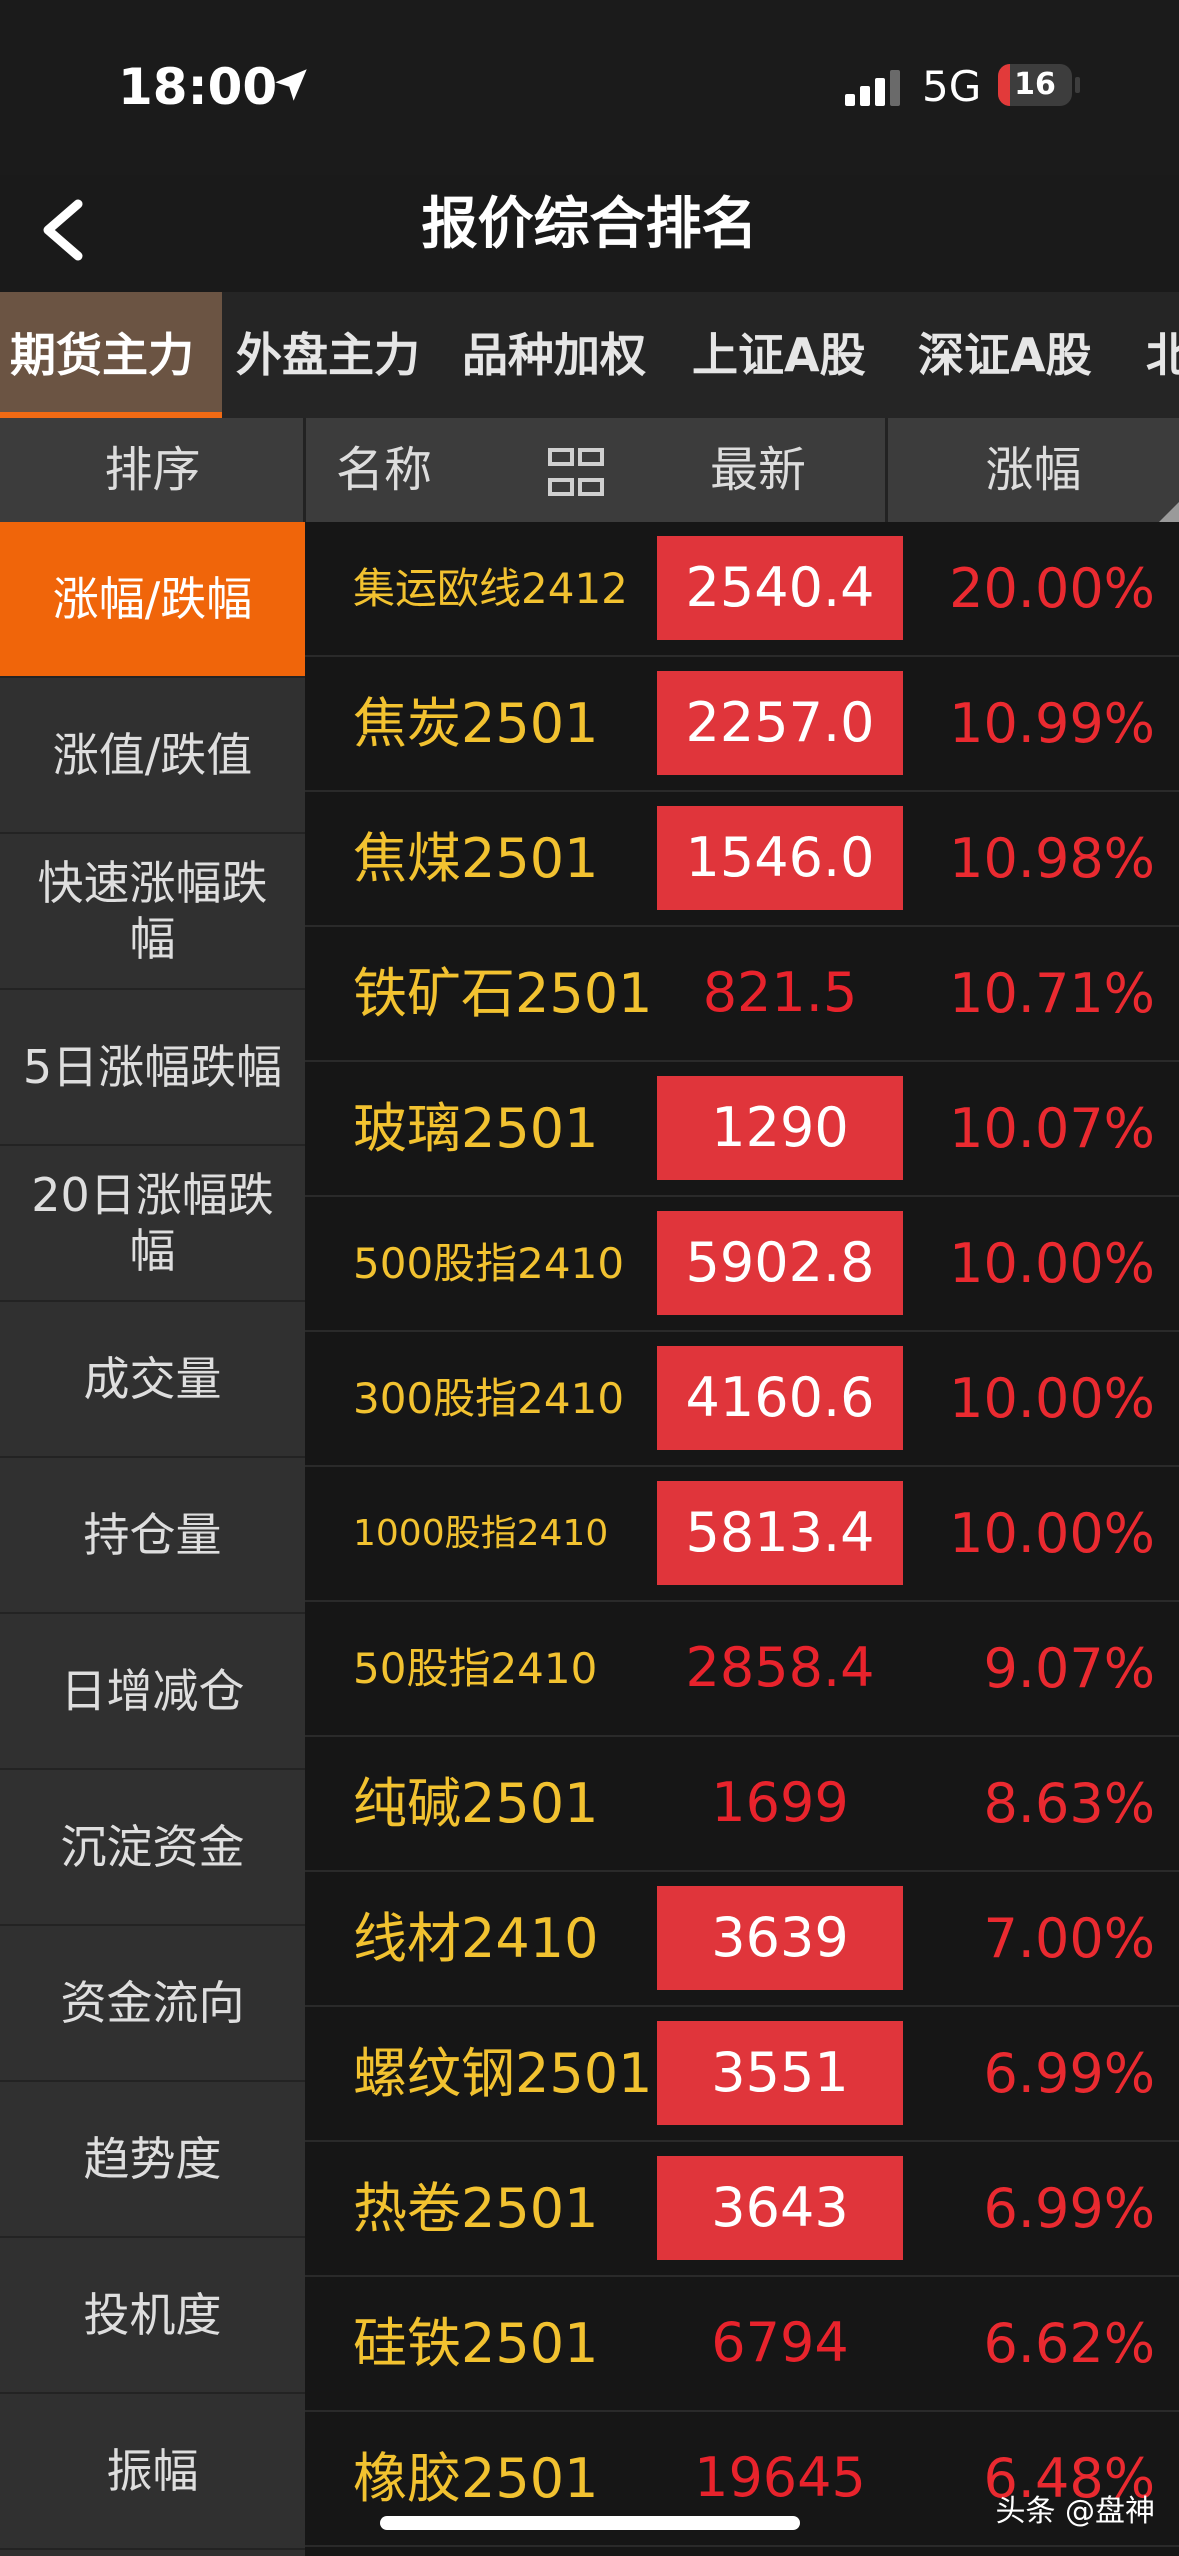 Image resolution: width=1179 pixels, height=2556 pixels. What do you see at coordinates (1052, 588) in the screenshot?
I see `change-percent: 20.00%` at bounding box center [1052, 588].